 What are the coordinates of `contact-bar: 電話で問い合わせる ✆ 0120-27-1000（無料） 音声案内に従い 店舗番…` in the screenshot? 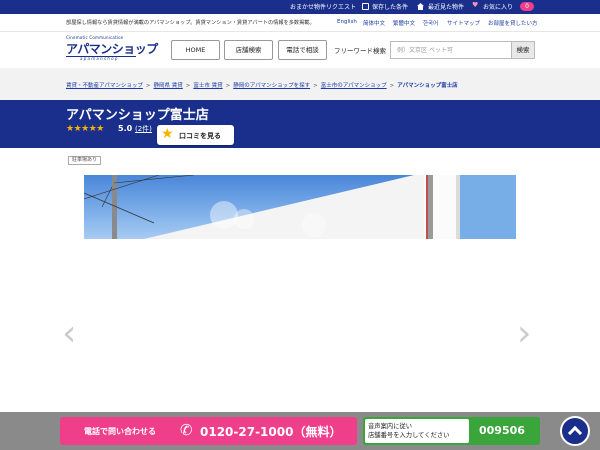 It's located at (300, 431).